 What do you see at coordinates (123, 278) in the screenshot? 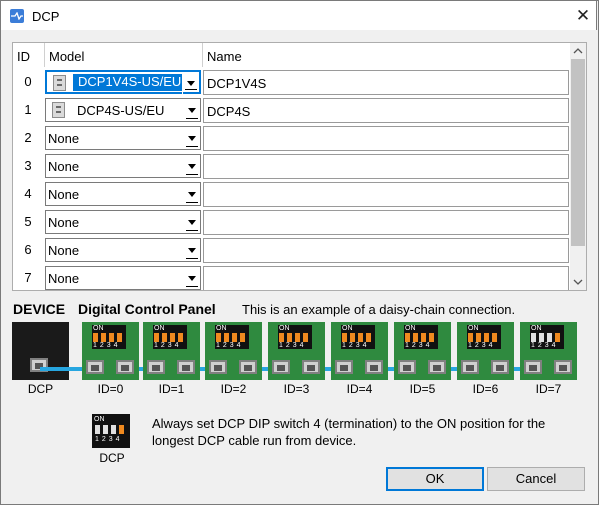
I see `model-select-7: None` at bounding box center [123, 278].